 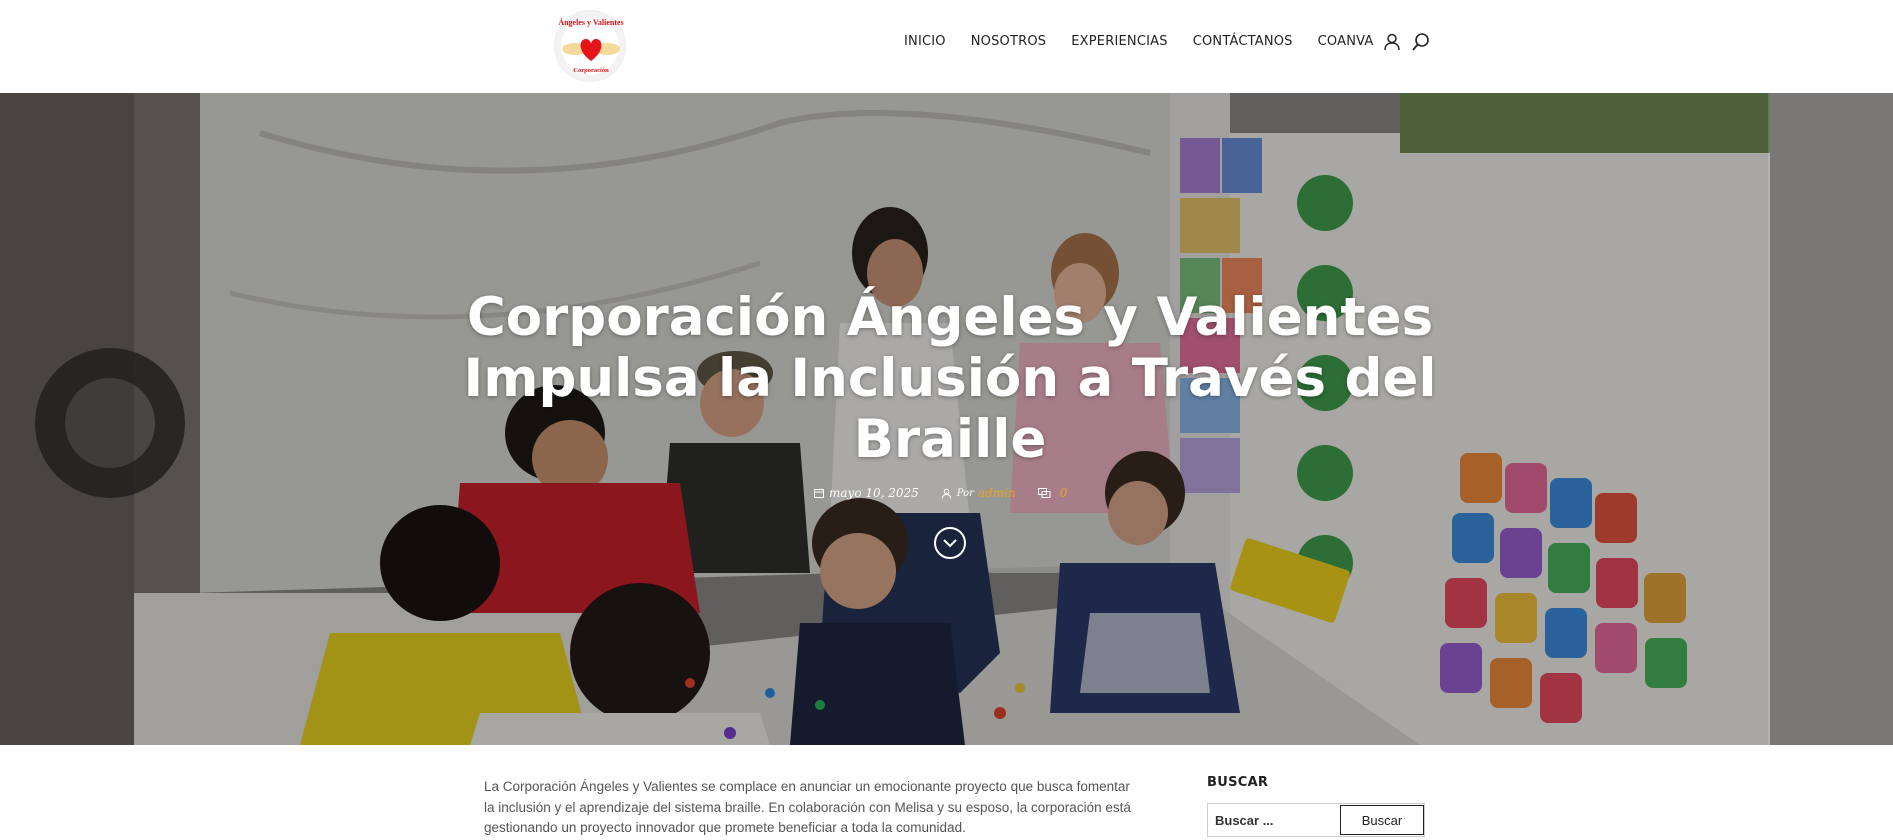 What do you see at coordinates (1346, 41) in the screenshot?
I see `nav-item-coanva: COANVA` at bounding box center [1346, 41].